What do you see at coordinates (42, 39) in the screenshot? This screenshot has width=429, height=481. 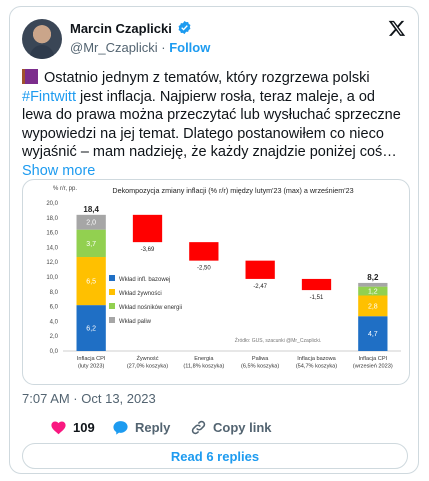 I see `avatar` at bounding box center [42, 39].